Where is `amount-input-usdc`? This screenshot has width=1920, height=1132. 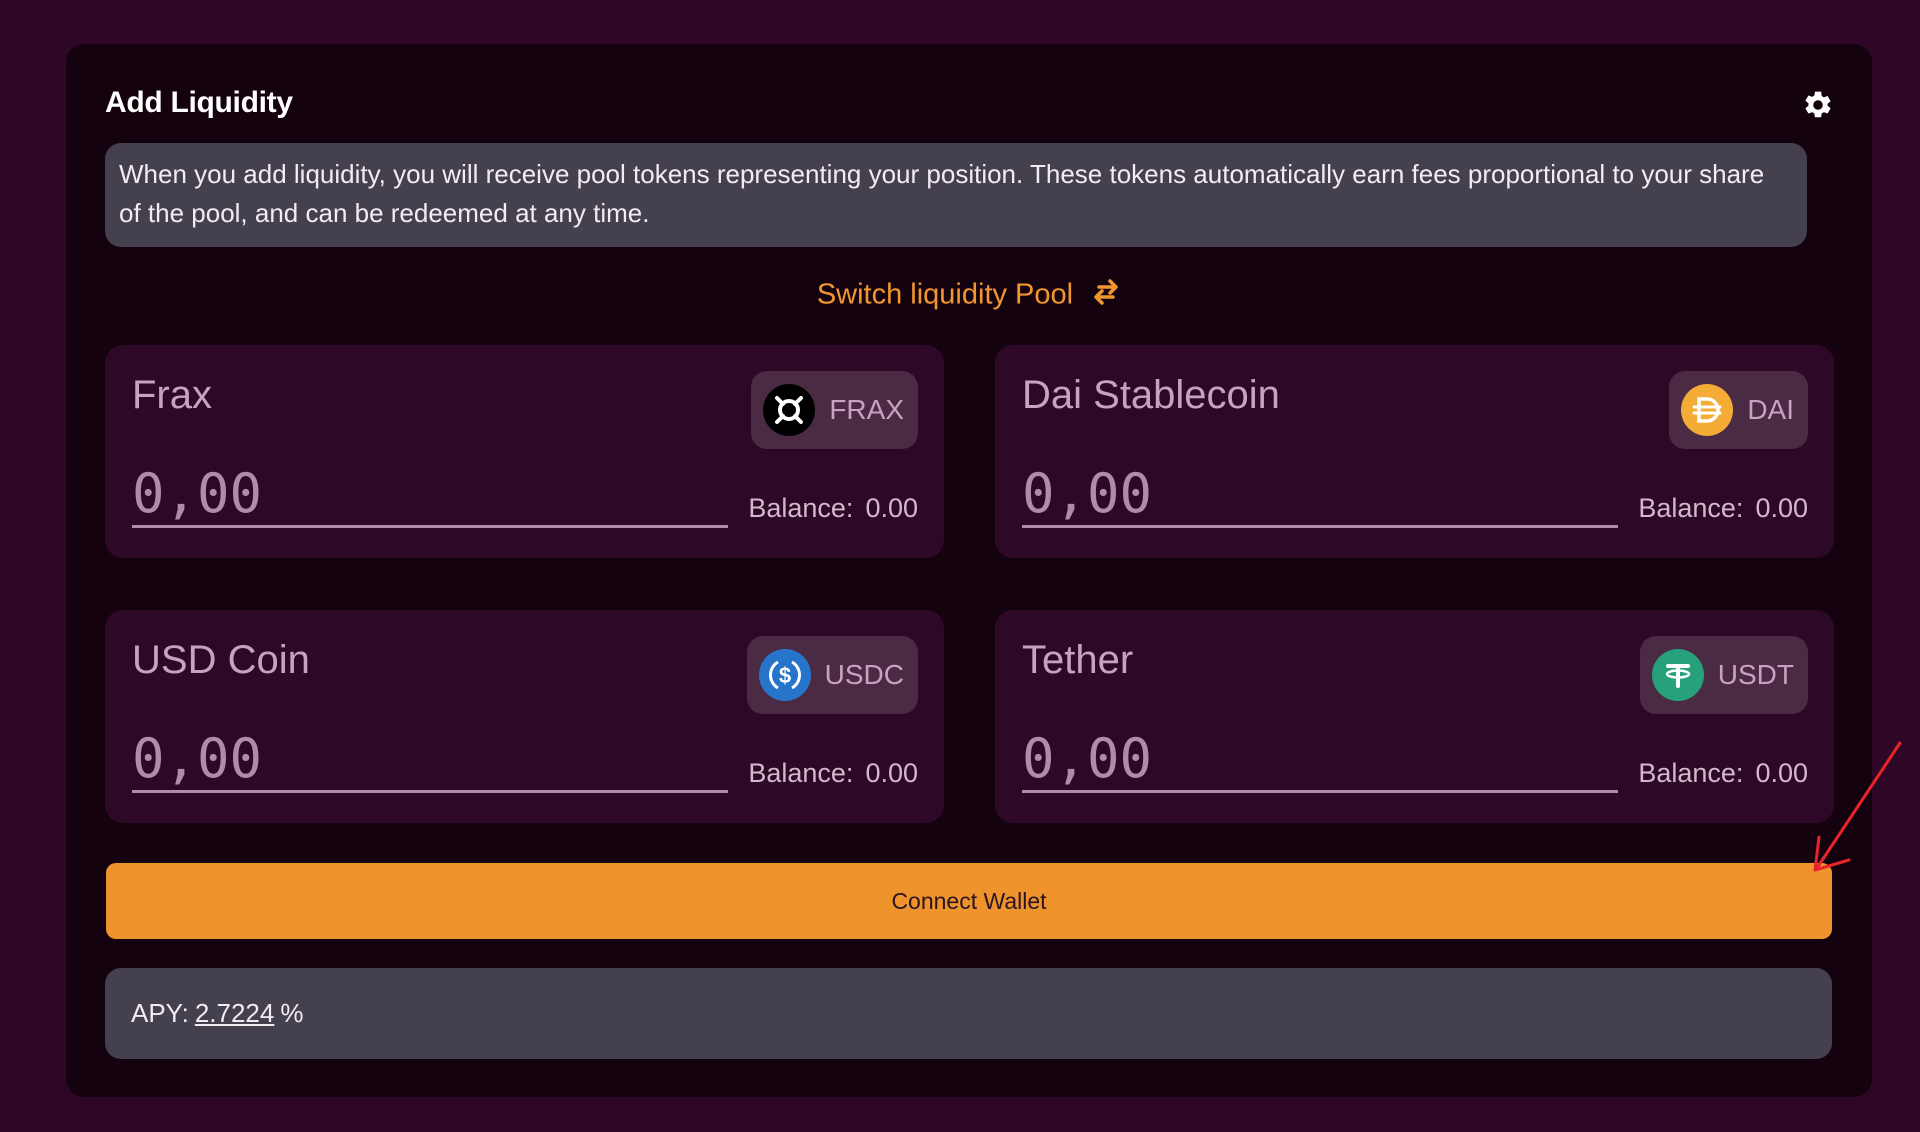 amount-input-usdc is located at coordinates (430, 759).